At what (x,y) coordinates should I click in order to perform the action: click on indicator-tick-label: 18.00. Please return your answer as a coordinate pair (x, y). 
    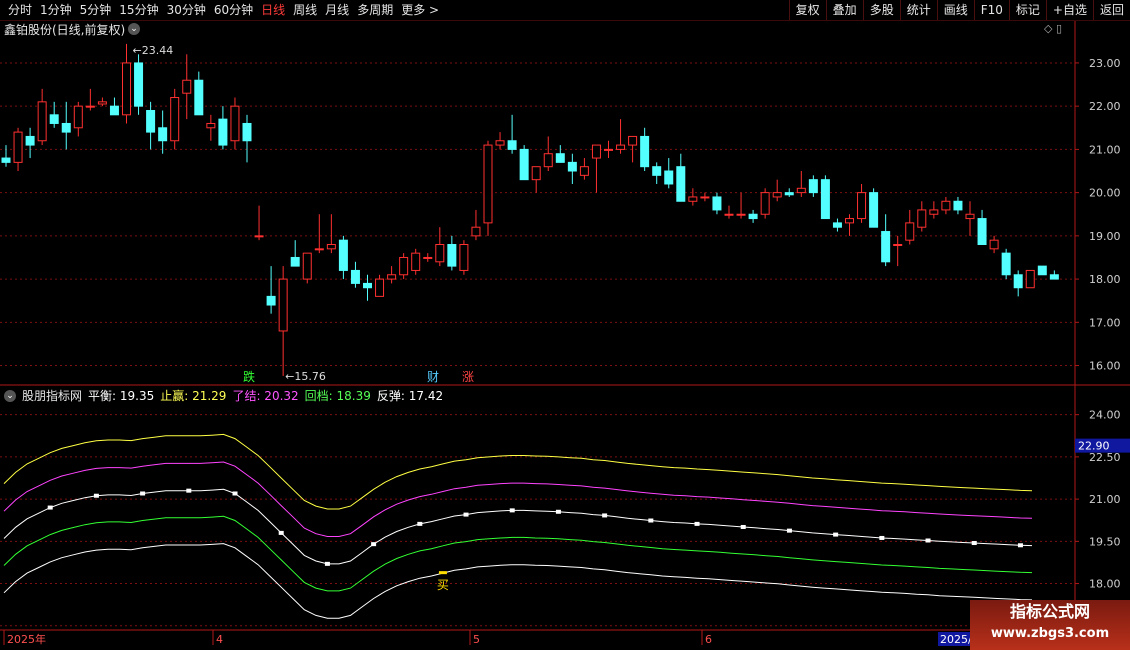
    Looking at the image, I should click on (1105, 584).